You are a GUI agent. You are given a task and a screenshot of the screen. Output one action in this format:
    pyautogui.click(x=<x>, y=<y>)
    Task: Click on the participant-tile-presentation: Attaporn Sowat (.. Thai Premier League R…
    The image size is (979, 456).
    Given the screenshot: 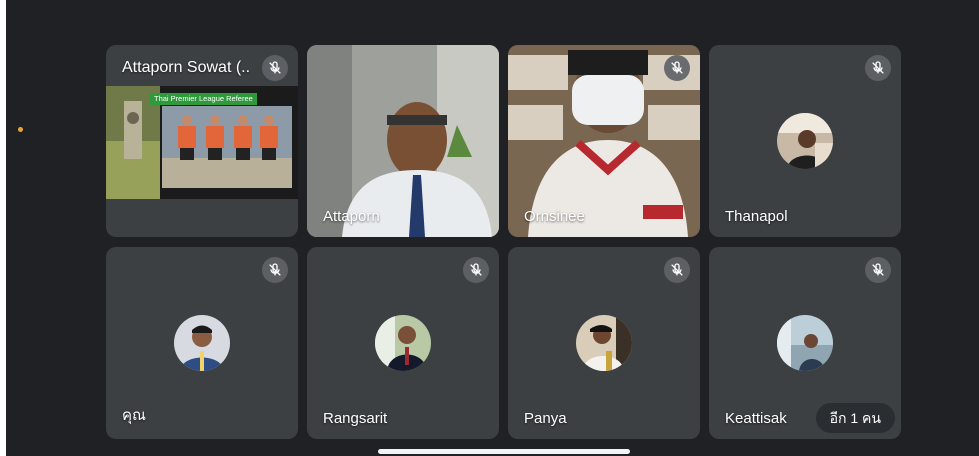 What is the action you would take?
    pyautogui.click(x=202, y=141)
    